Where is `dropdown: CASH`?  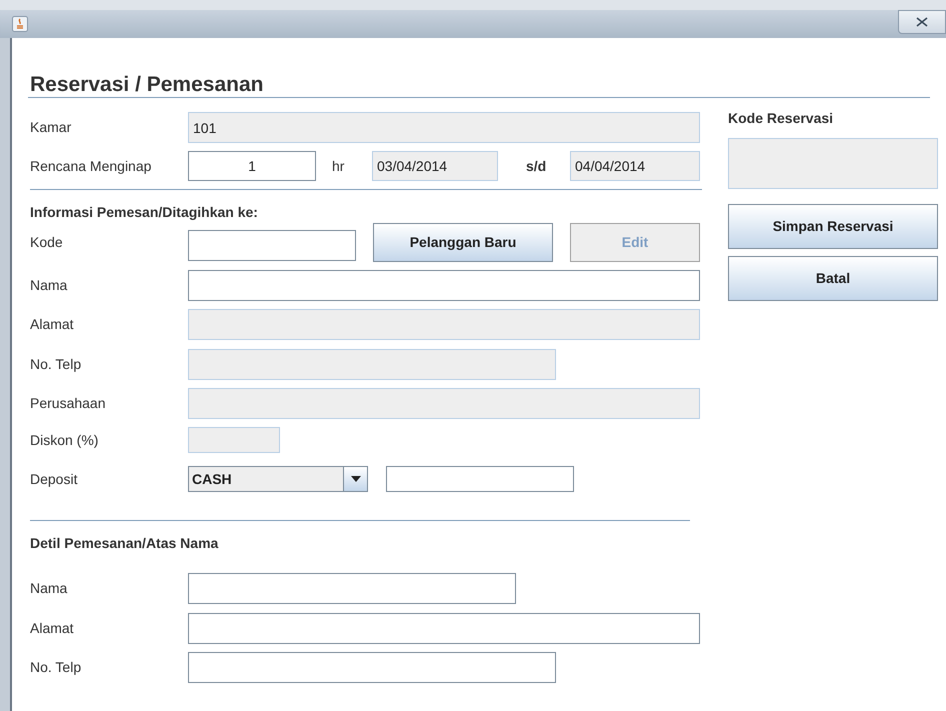 dropdown: CASH is located at coordinates (278, 479).